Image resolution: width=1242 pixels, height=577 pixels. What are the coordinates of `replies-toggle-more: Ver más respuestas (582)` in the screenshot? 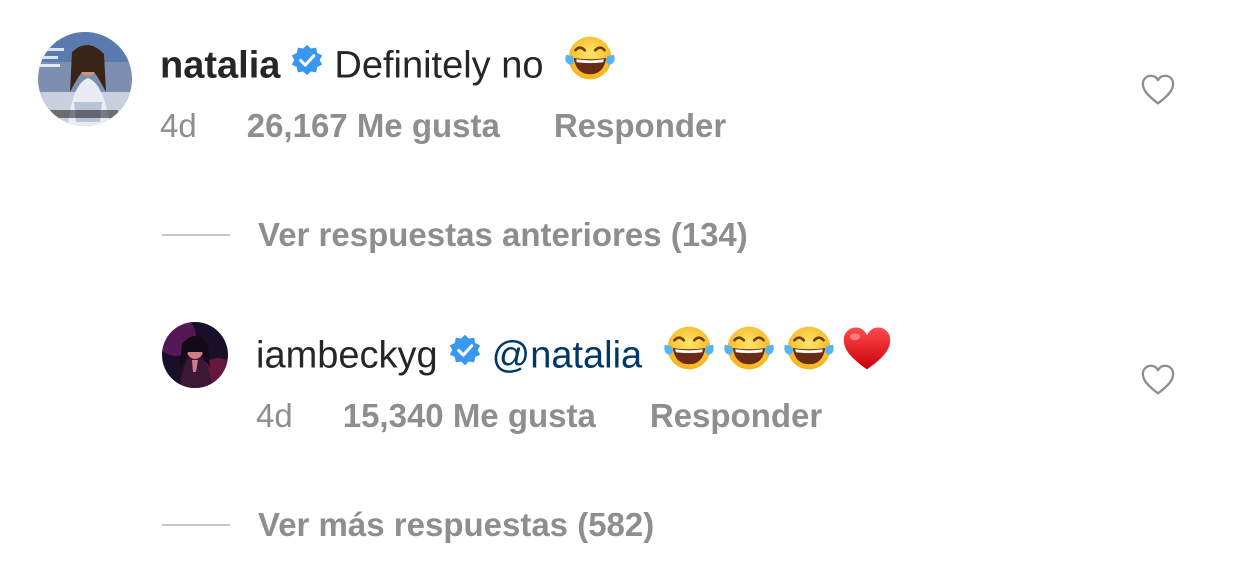 It's located at (408, 525).